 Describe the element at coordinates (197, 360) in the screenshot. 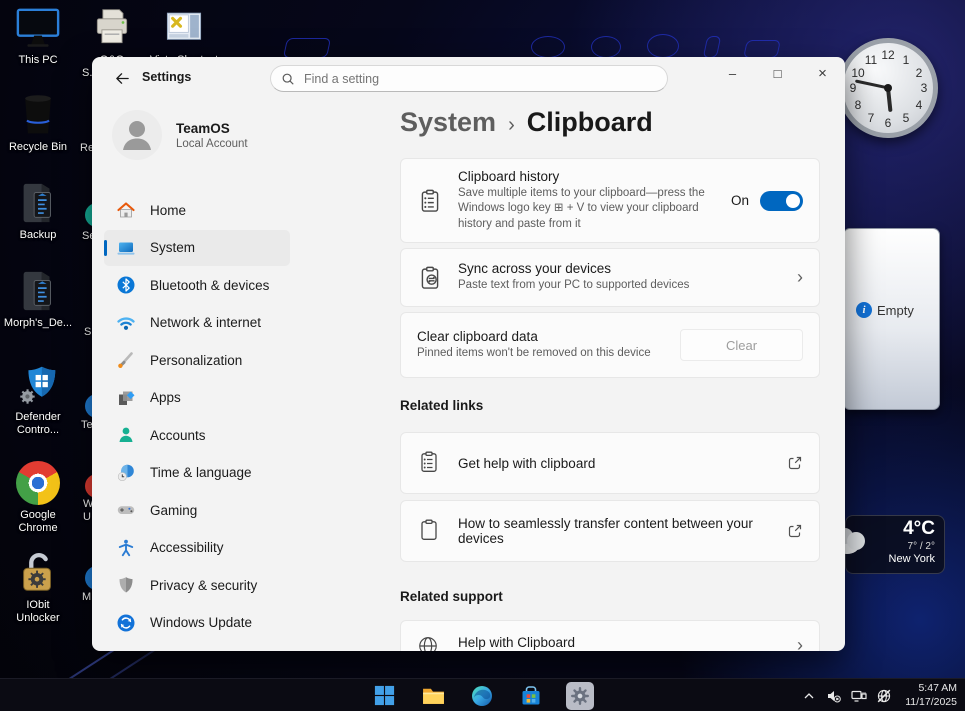

I see `sidebar-item-personalization: Personalization` at that location.